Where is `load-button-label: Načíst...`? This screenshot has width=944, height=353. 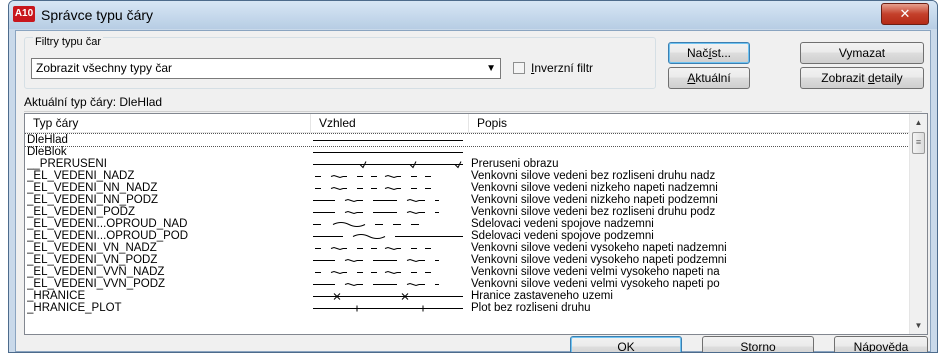
load-button-label: Načíst... is located at coordinates (709, 53).